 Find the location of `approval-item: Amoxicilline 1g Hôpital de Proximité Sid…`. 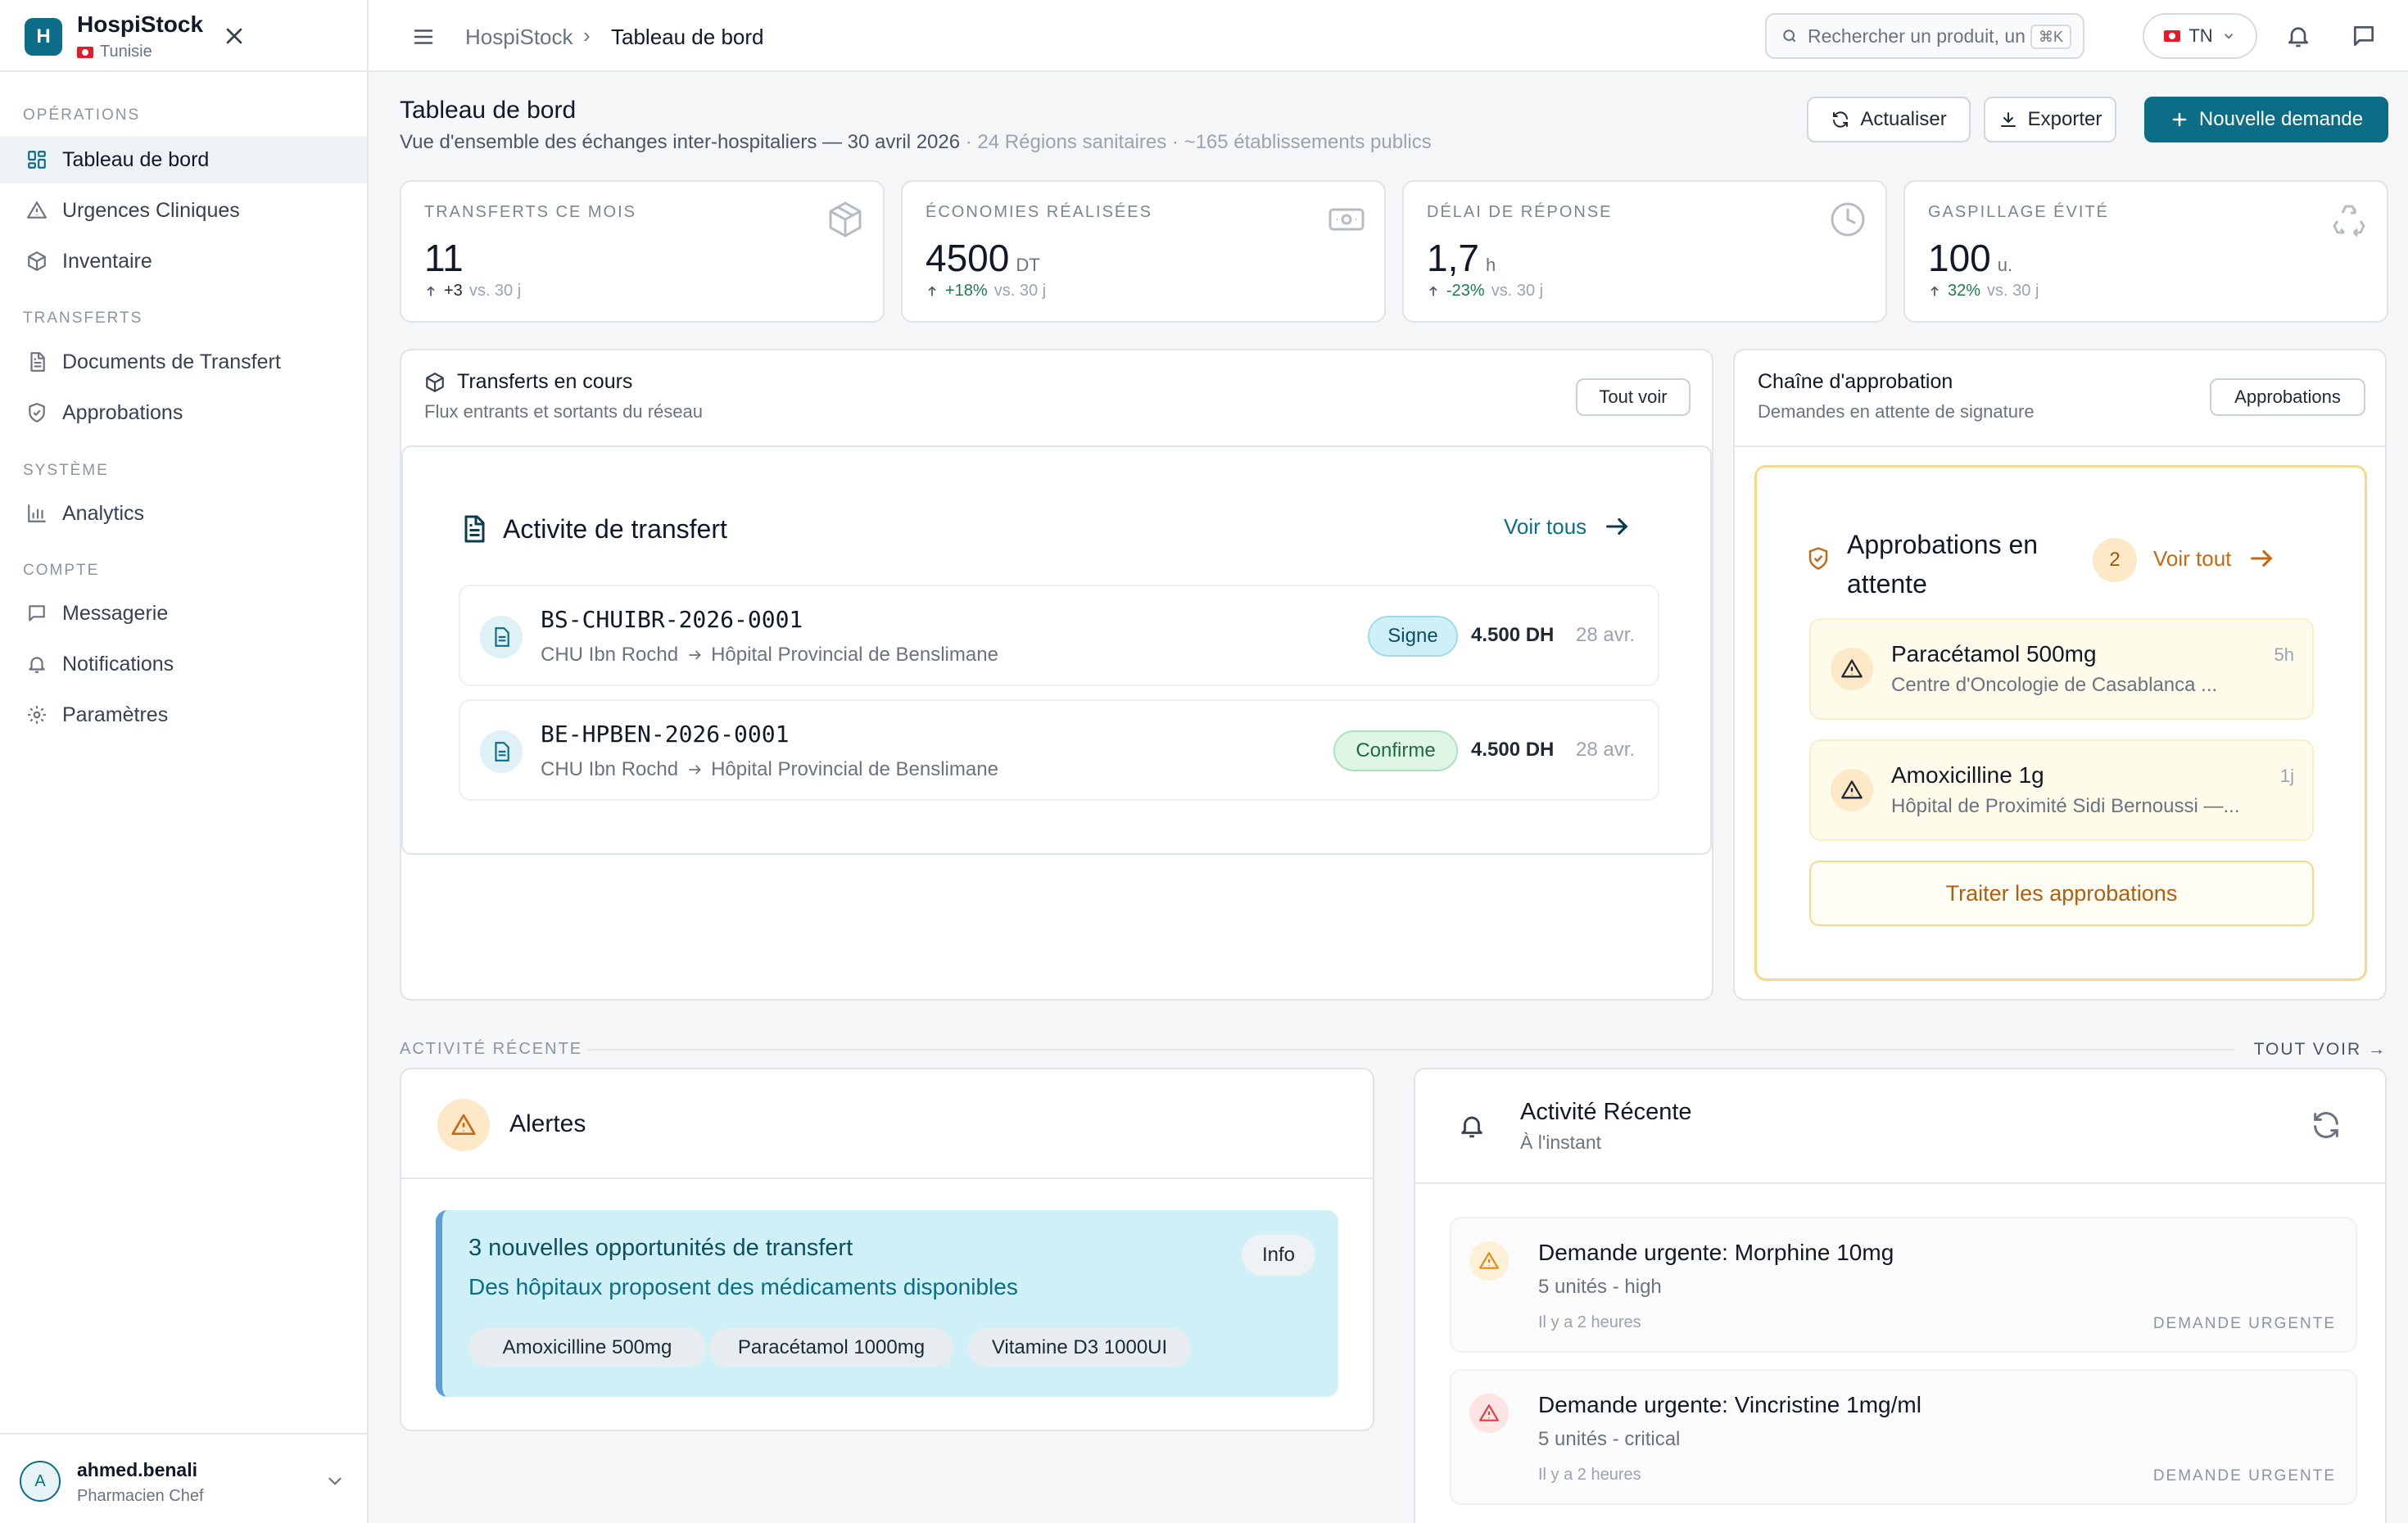

approval-item: Amoxicilline 1g Hôpital de Proximité Sid… is located at coordinates (2061, 790).